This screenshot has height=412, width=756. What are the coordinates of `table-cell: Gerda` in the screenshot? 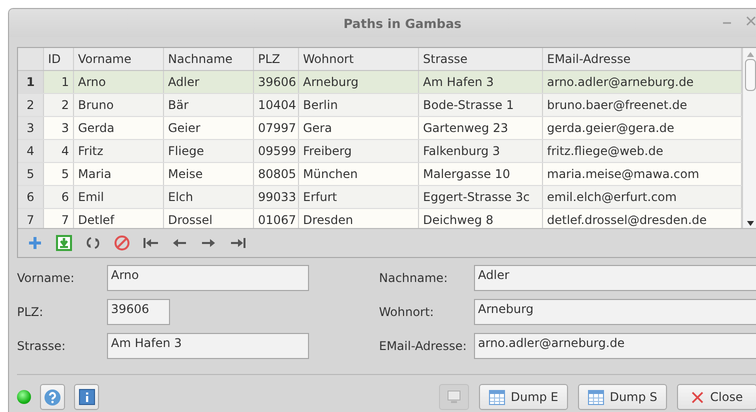 It's located at (119, 128).